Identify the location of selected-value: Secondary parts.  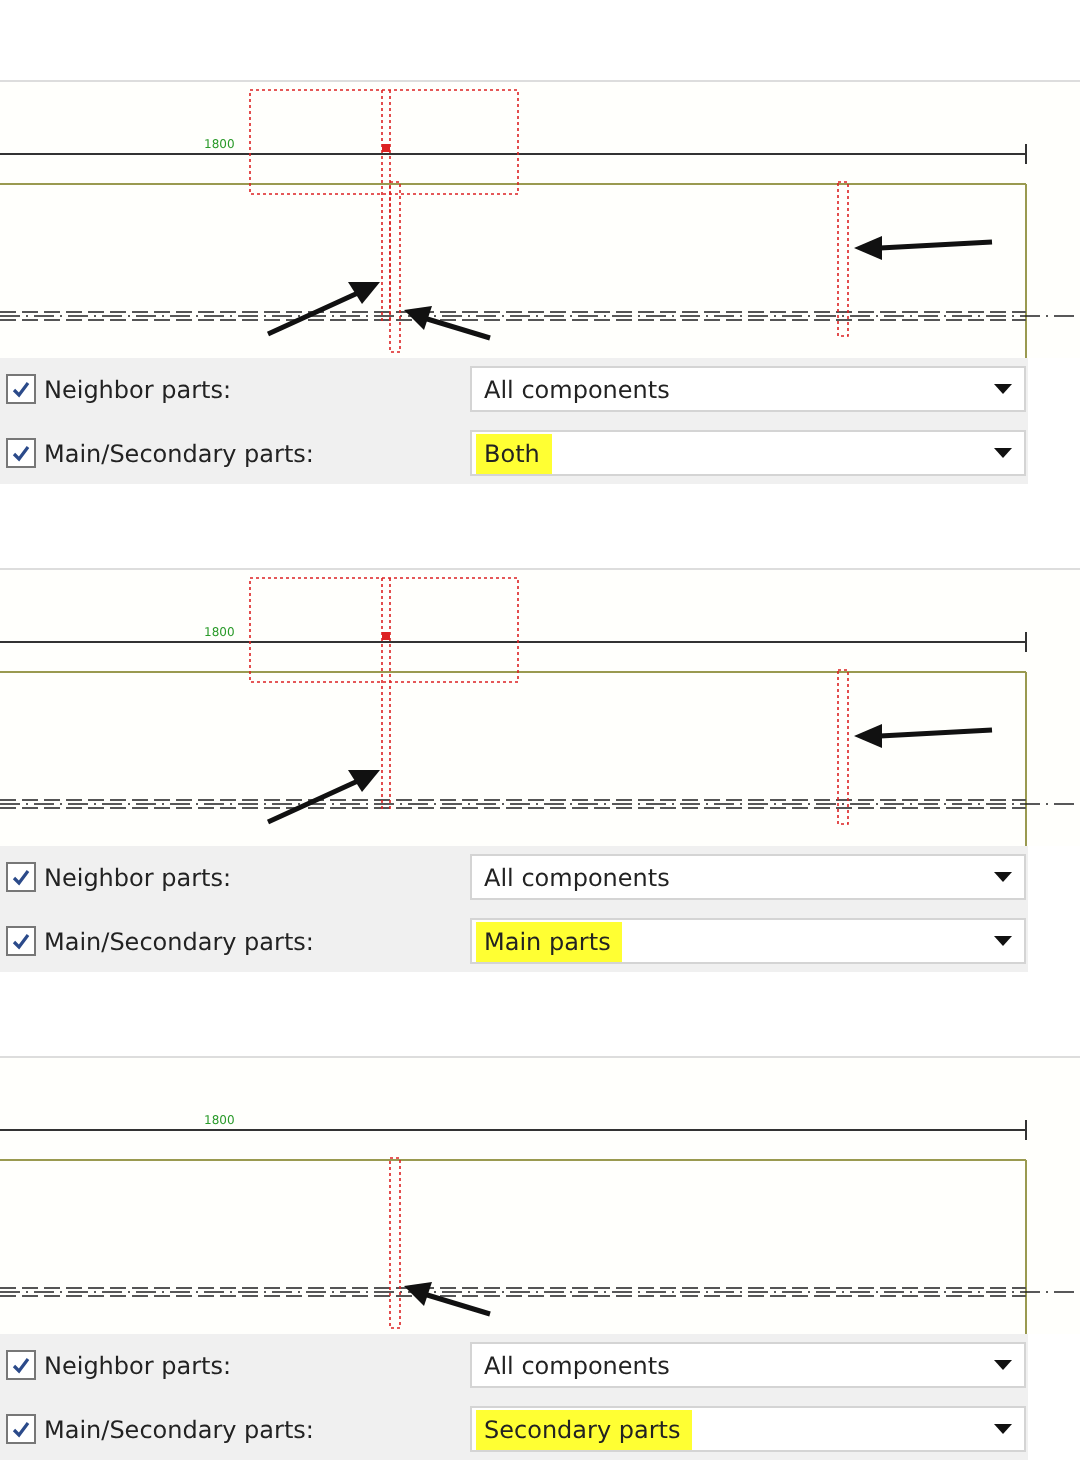
(584, 1429).